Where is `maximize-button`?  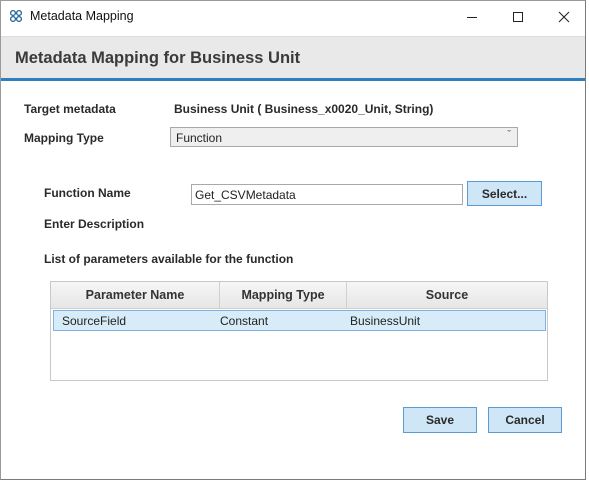 maximize-button is located at coordinates (518, 16).